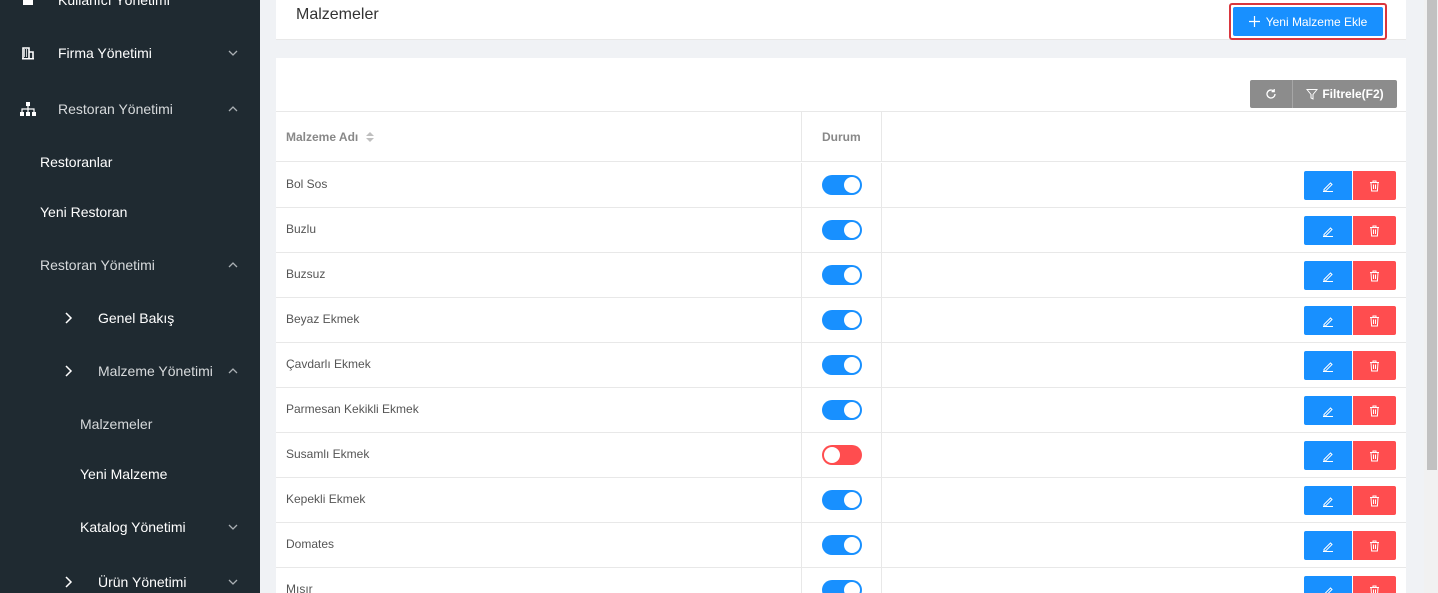  I want to click on table-row: Susamlı Ekmek, so click(841, 455).